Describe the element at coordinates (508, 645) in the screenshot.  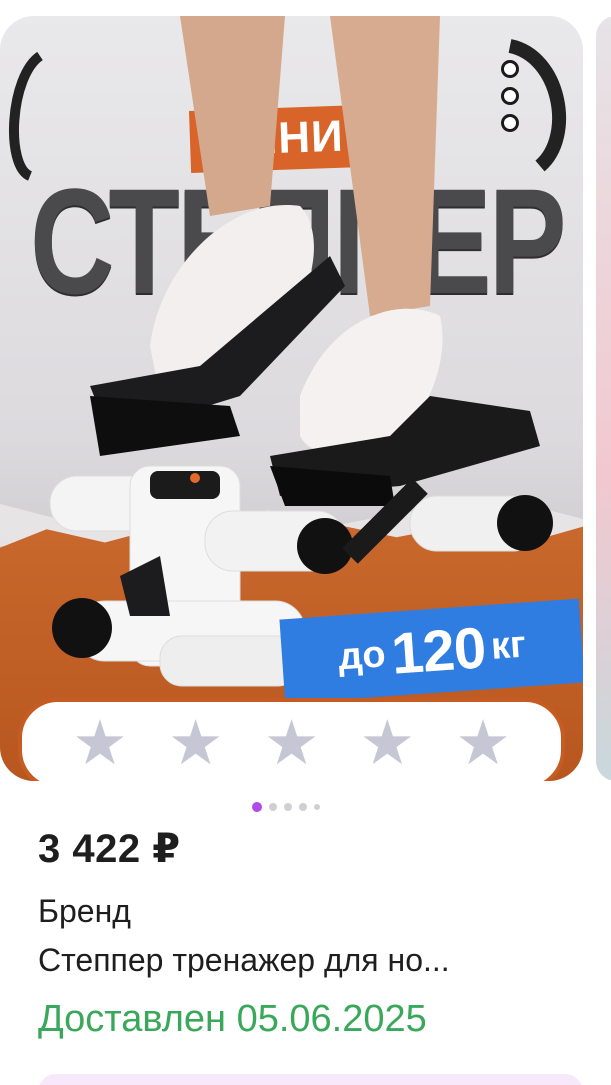
I see `weight-unit: кг` at that location.